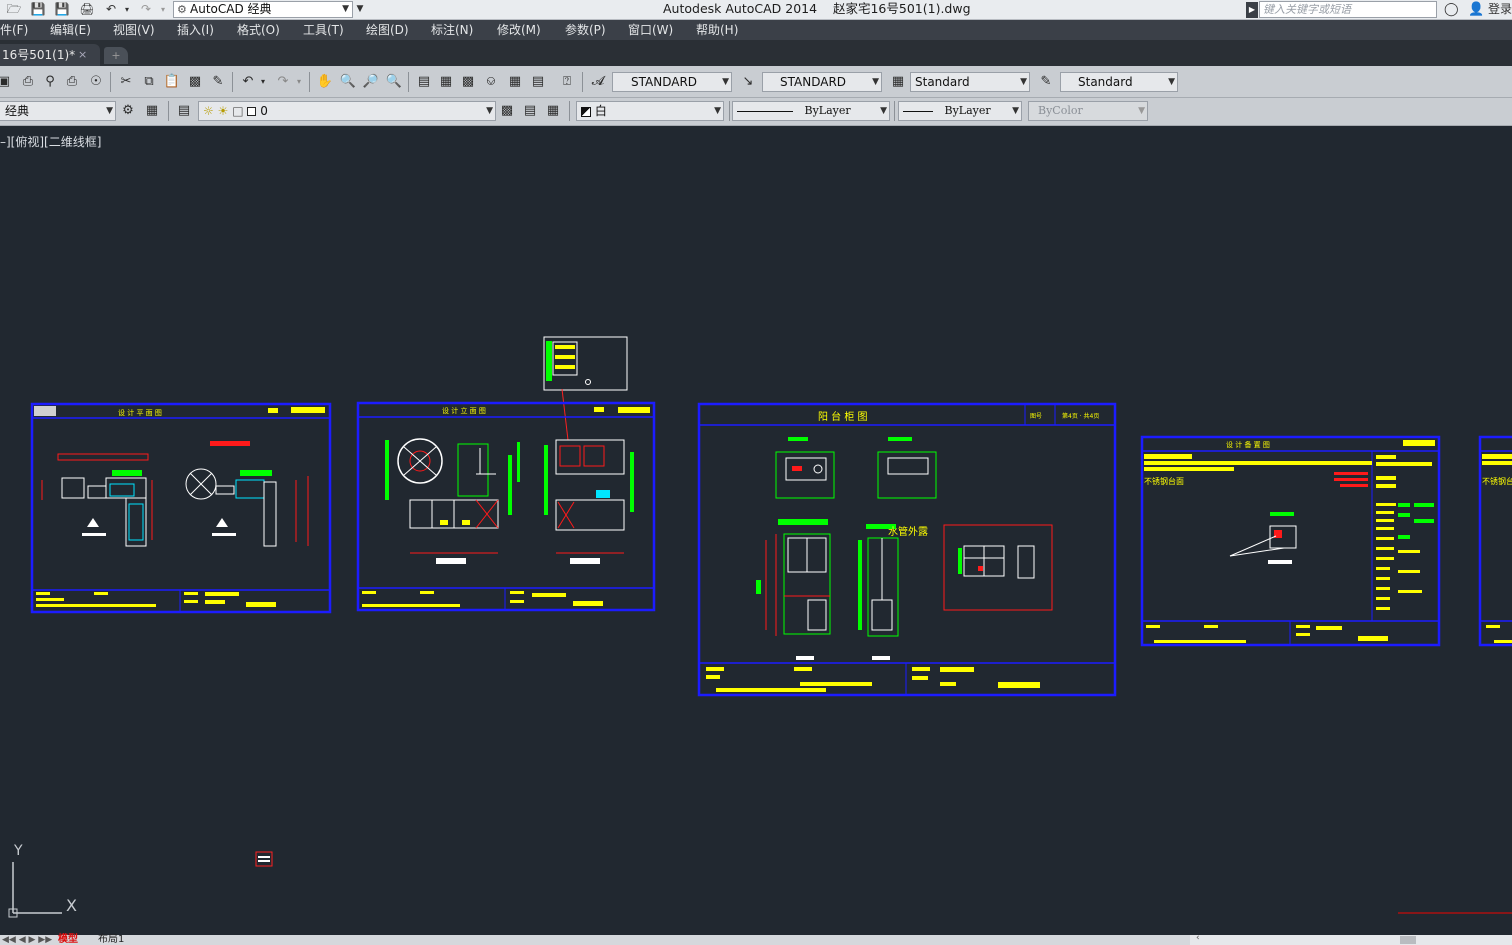 This screenshot has width=1512, height=945. I want to click on dimension-style-value: STANDARD, so click(813, 82).